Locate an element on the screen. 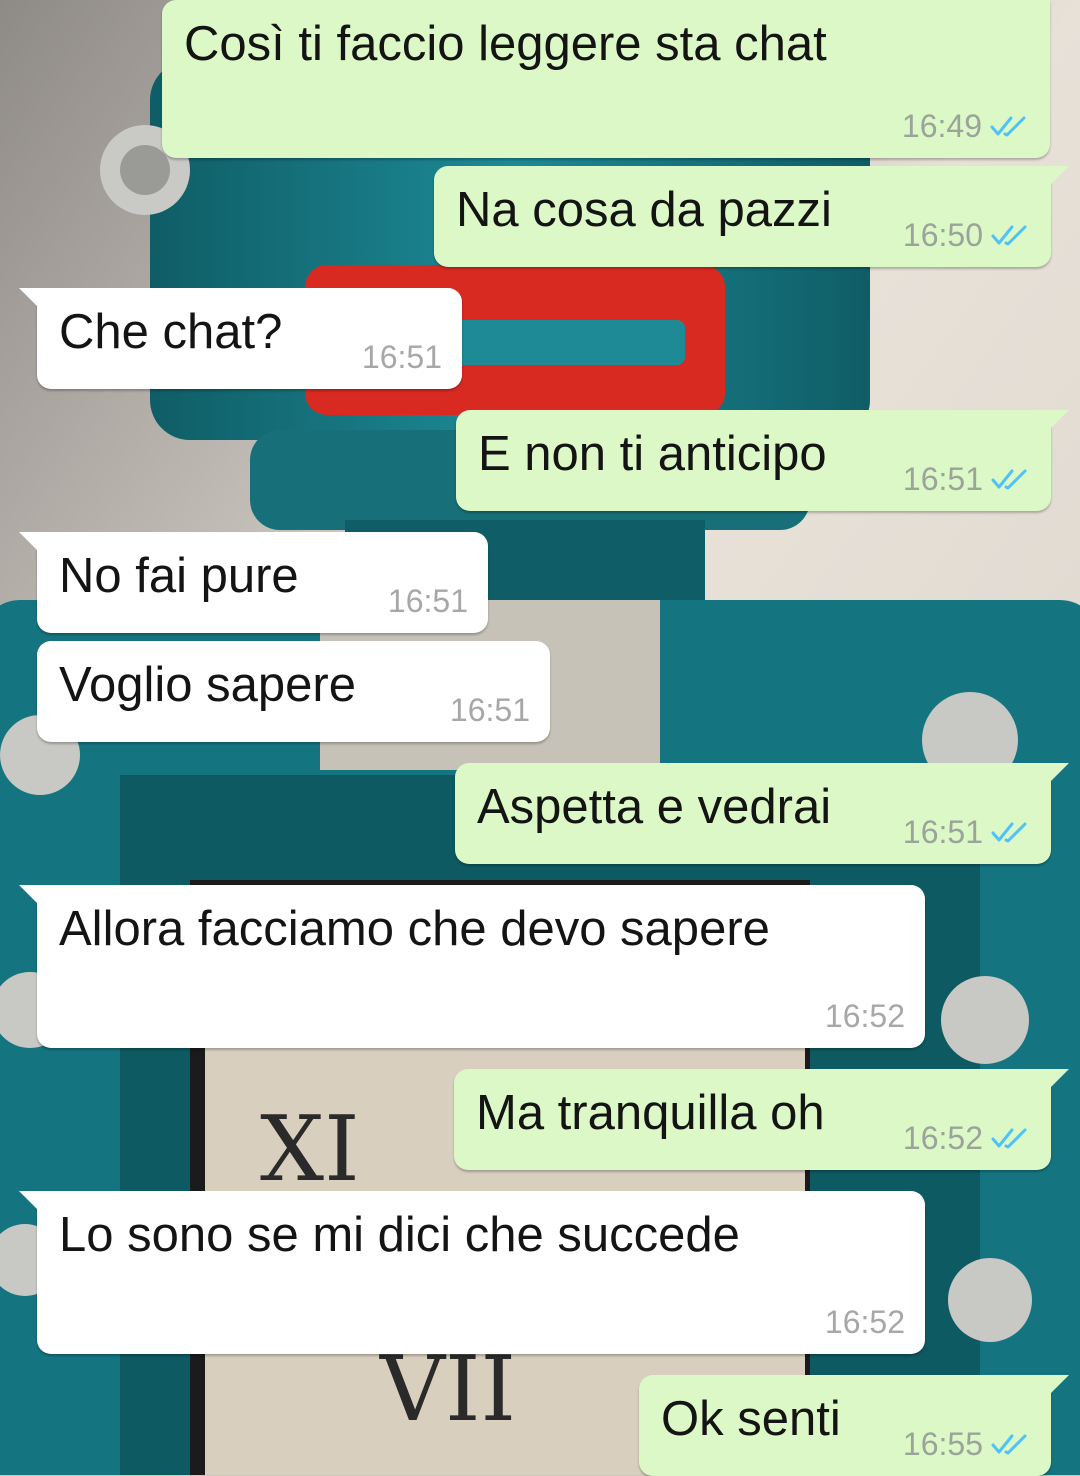 This screenshot has width=1080, height=1476. message-time: 16:50 is located at coordinates (942, 235).